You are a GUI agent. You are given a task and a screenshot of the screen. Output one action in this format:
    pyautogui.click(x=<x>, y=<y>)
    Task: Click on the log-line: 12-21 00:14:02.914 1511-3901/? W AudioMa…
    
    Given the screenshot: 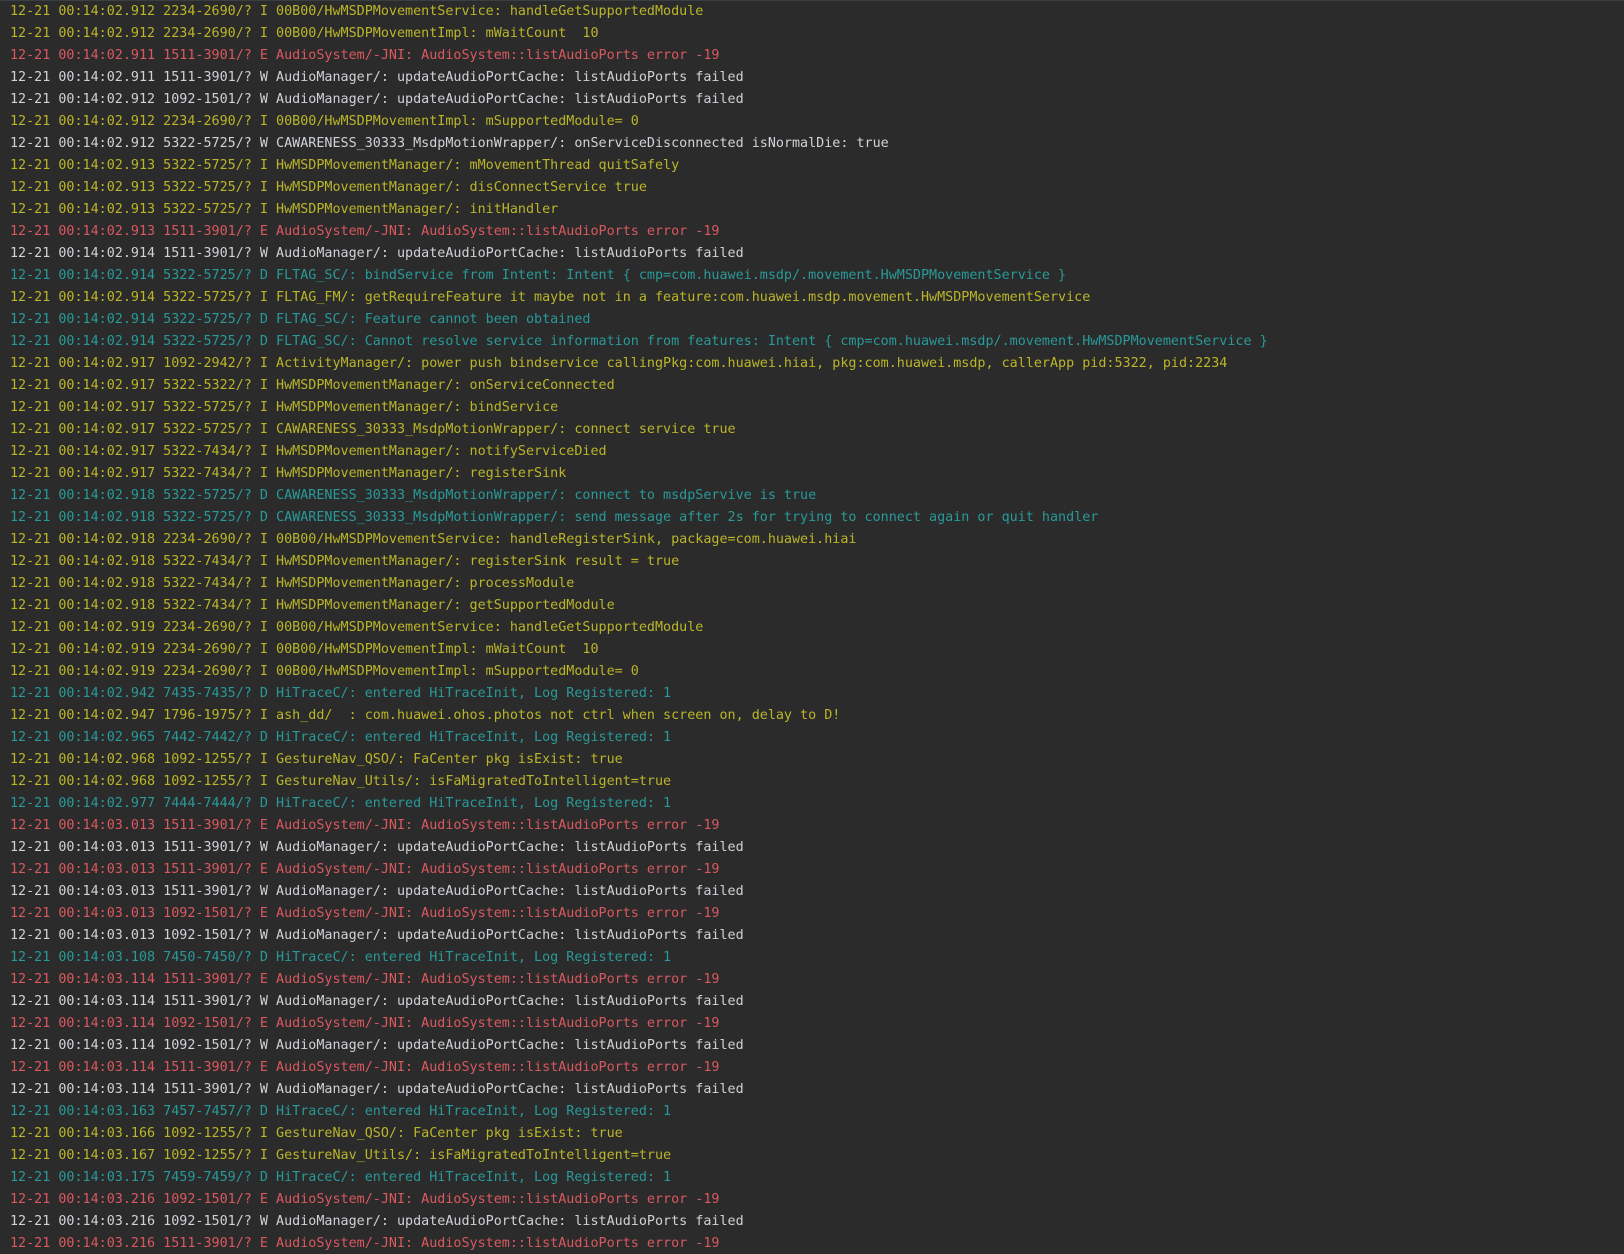 What is the action you would take?
    pyautogui.click(x=812, y=254)
    